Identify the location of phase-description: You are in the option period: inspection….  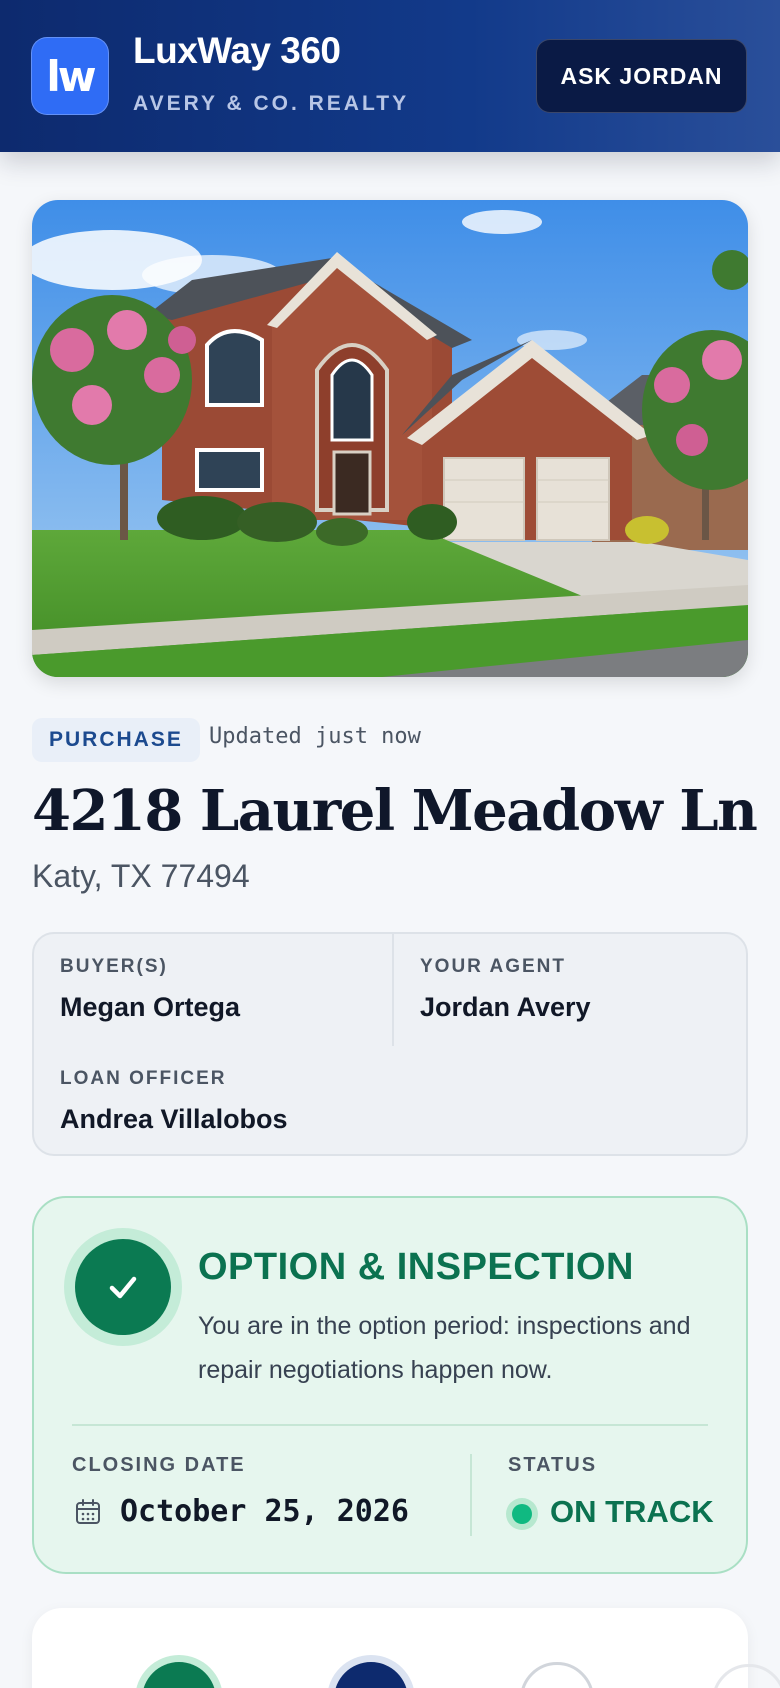
(444, 1348).